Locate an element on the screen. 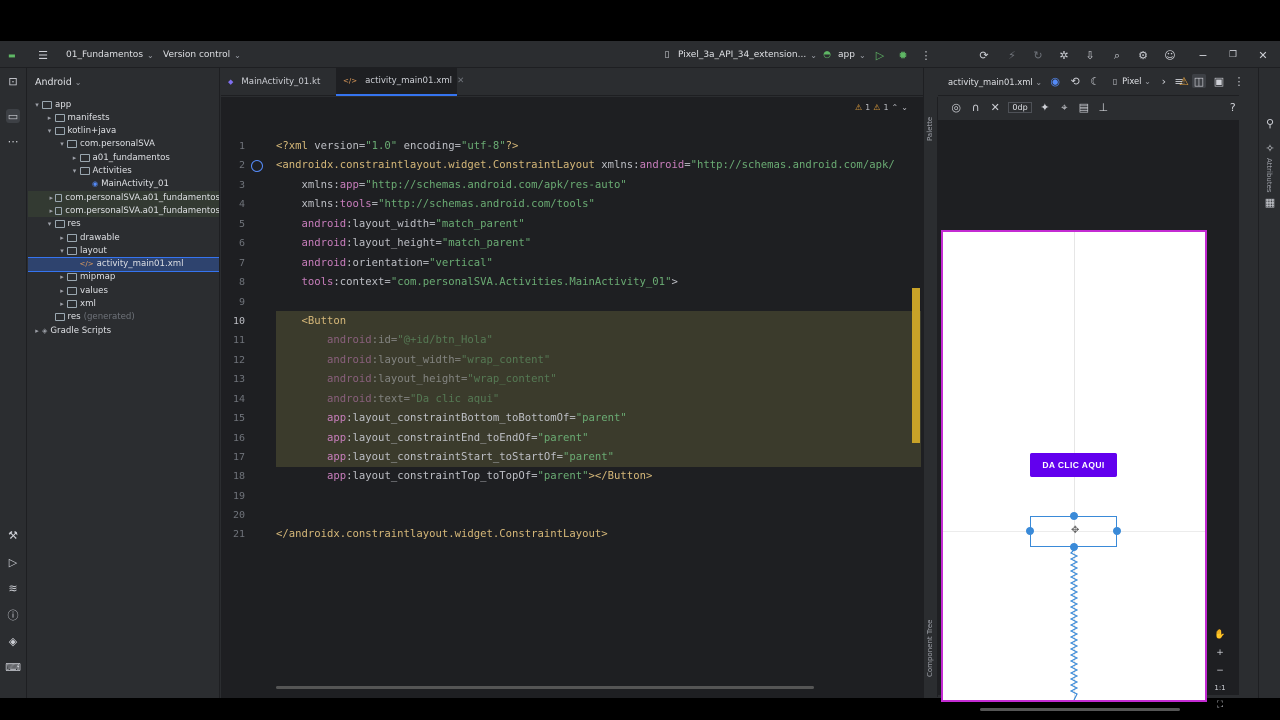 The width and height of the screenshot is (1280, 720). night-mode-icon: ☾ is located at coordinates (1095, 82).